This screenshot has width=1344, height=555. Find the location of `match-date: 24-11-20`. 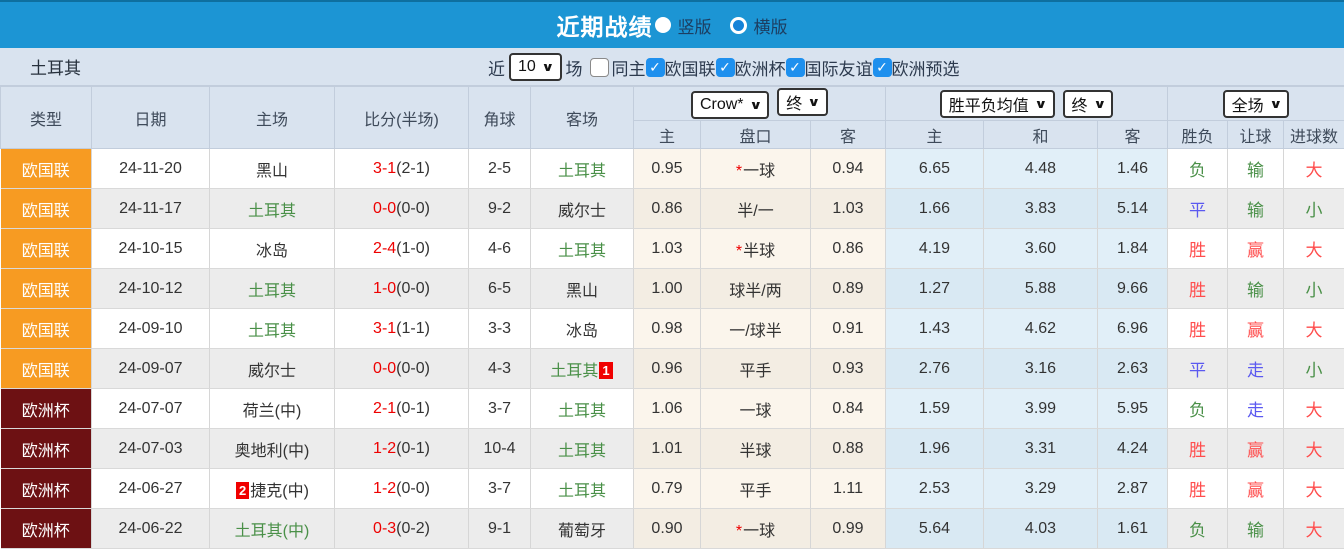

match-date: 24-11-20 is located at coordinates (150, 168).